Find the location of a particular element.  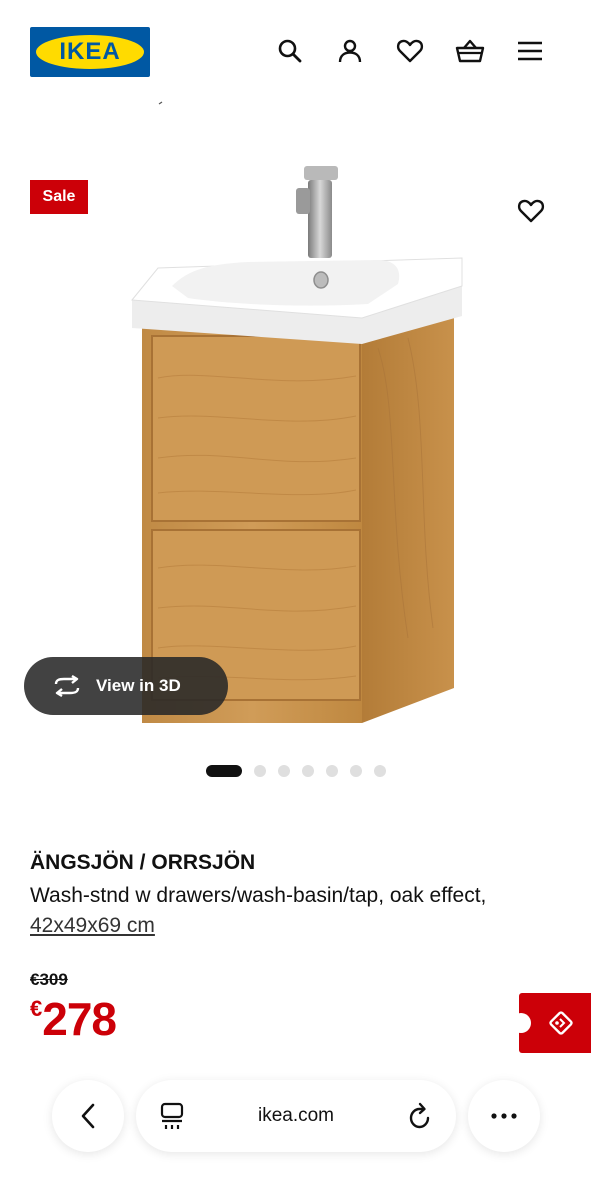

tiny-mark is located at coordinates (160, 103).